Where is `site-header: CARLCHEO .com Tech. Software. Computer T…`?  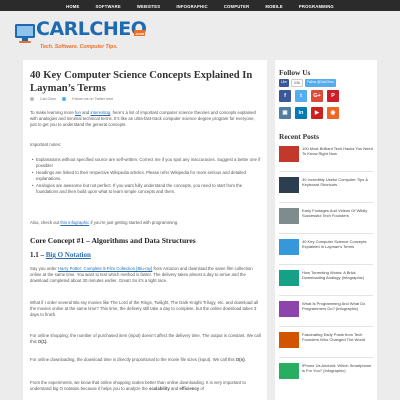 site-header: CARLCHEO .com Tech. Software. Computer T… is located at coordinates (200, 33).